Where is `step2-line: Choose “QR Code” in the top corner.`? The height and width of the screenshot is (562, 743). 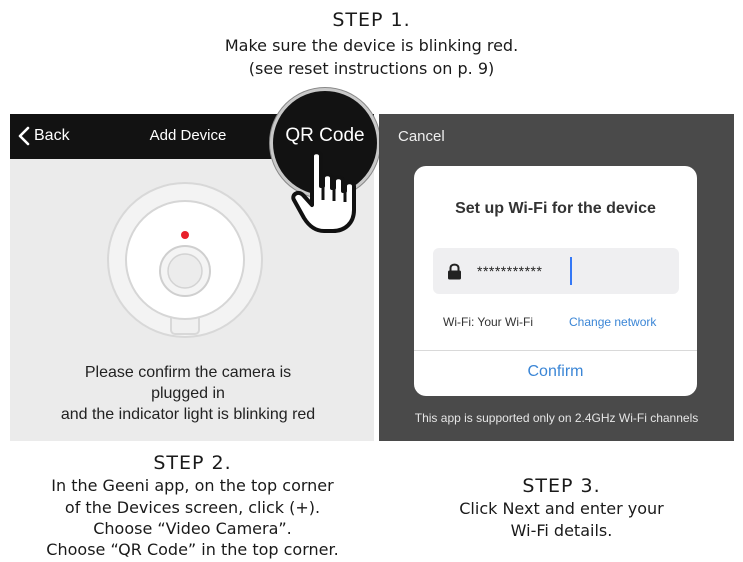 step2-line: Choose “QR Code” in the top corner. is located at coordinates (192, 549).